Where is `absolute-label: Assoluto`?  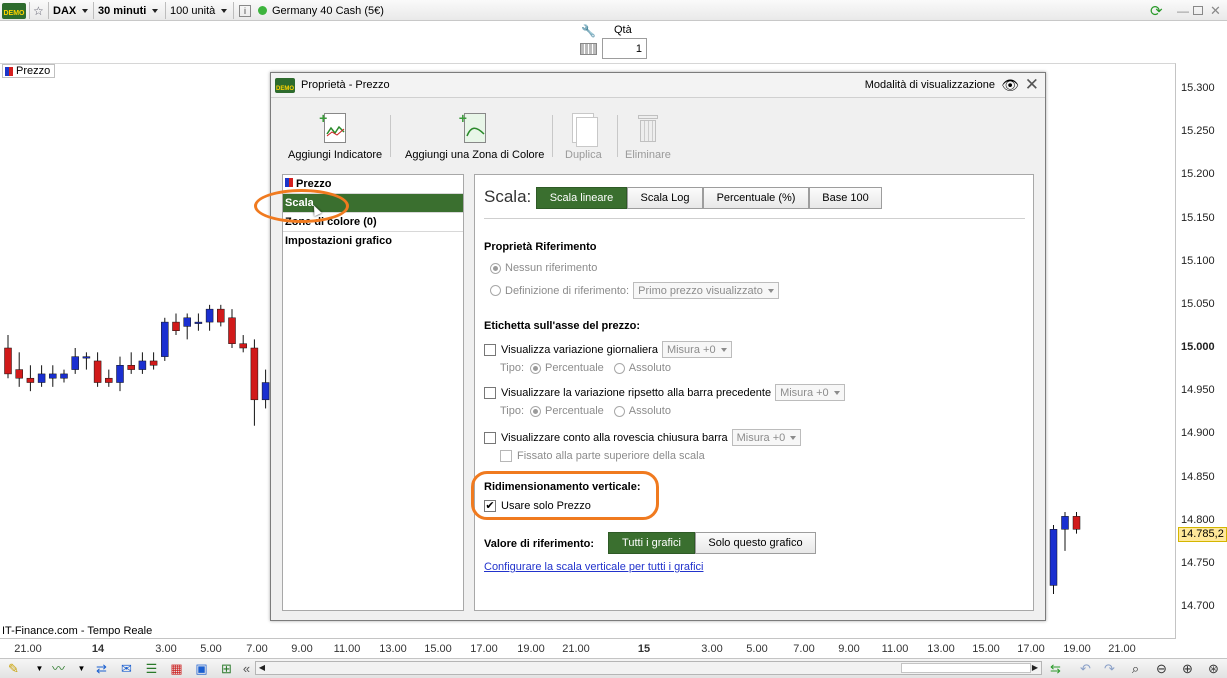 absolute-label: Assoluto is located at coordinates (649, 368).